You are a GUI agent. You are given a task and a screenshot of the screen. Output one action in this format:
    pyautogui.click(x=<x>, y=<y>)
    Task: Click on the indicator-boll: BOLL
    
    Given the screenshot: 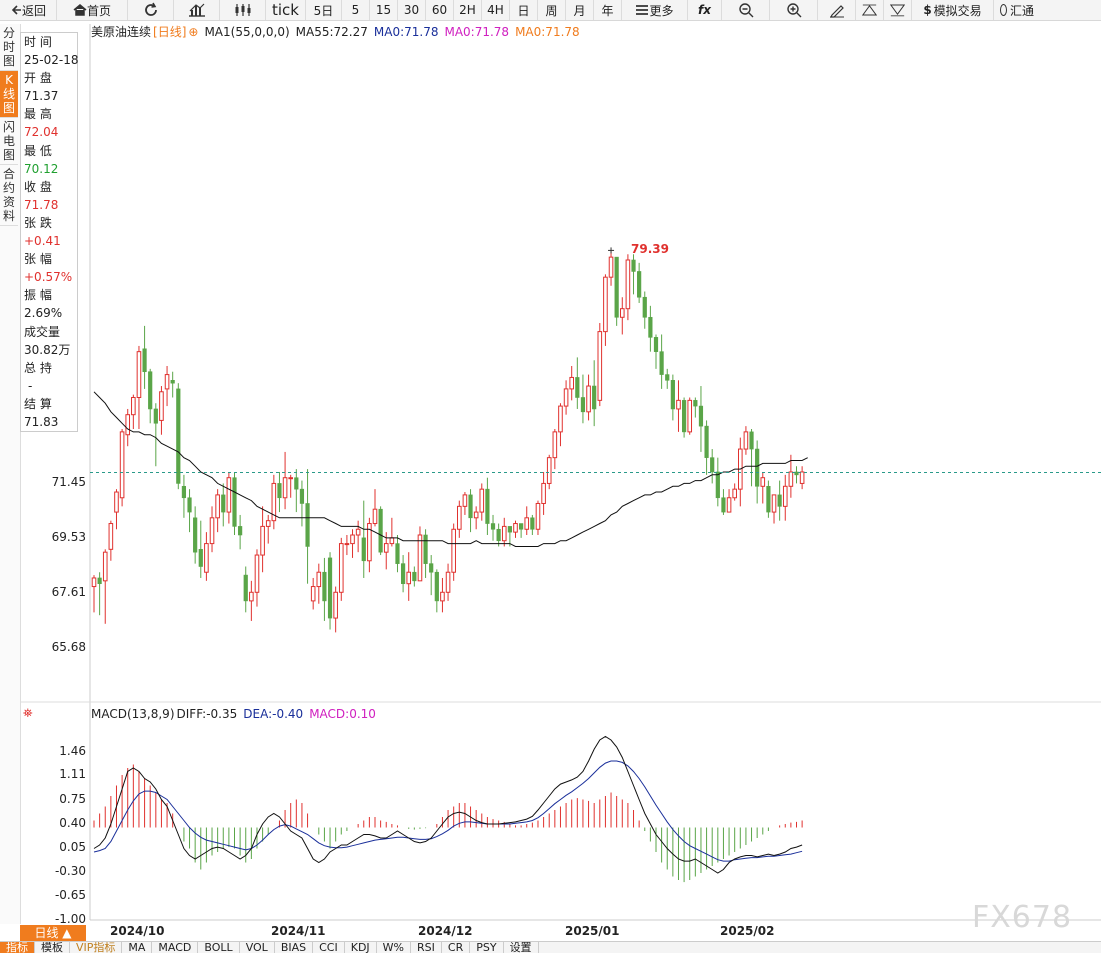 What is the action you would take?
    pyautogui.click(x=219, y=947)
    